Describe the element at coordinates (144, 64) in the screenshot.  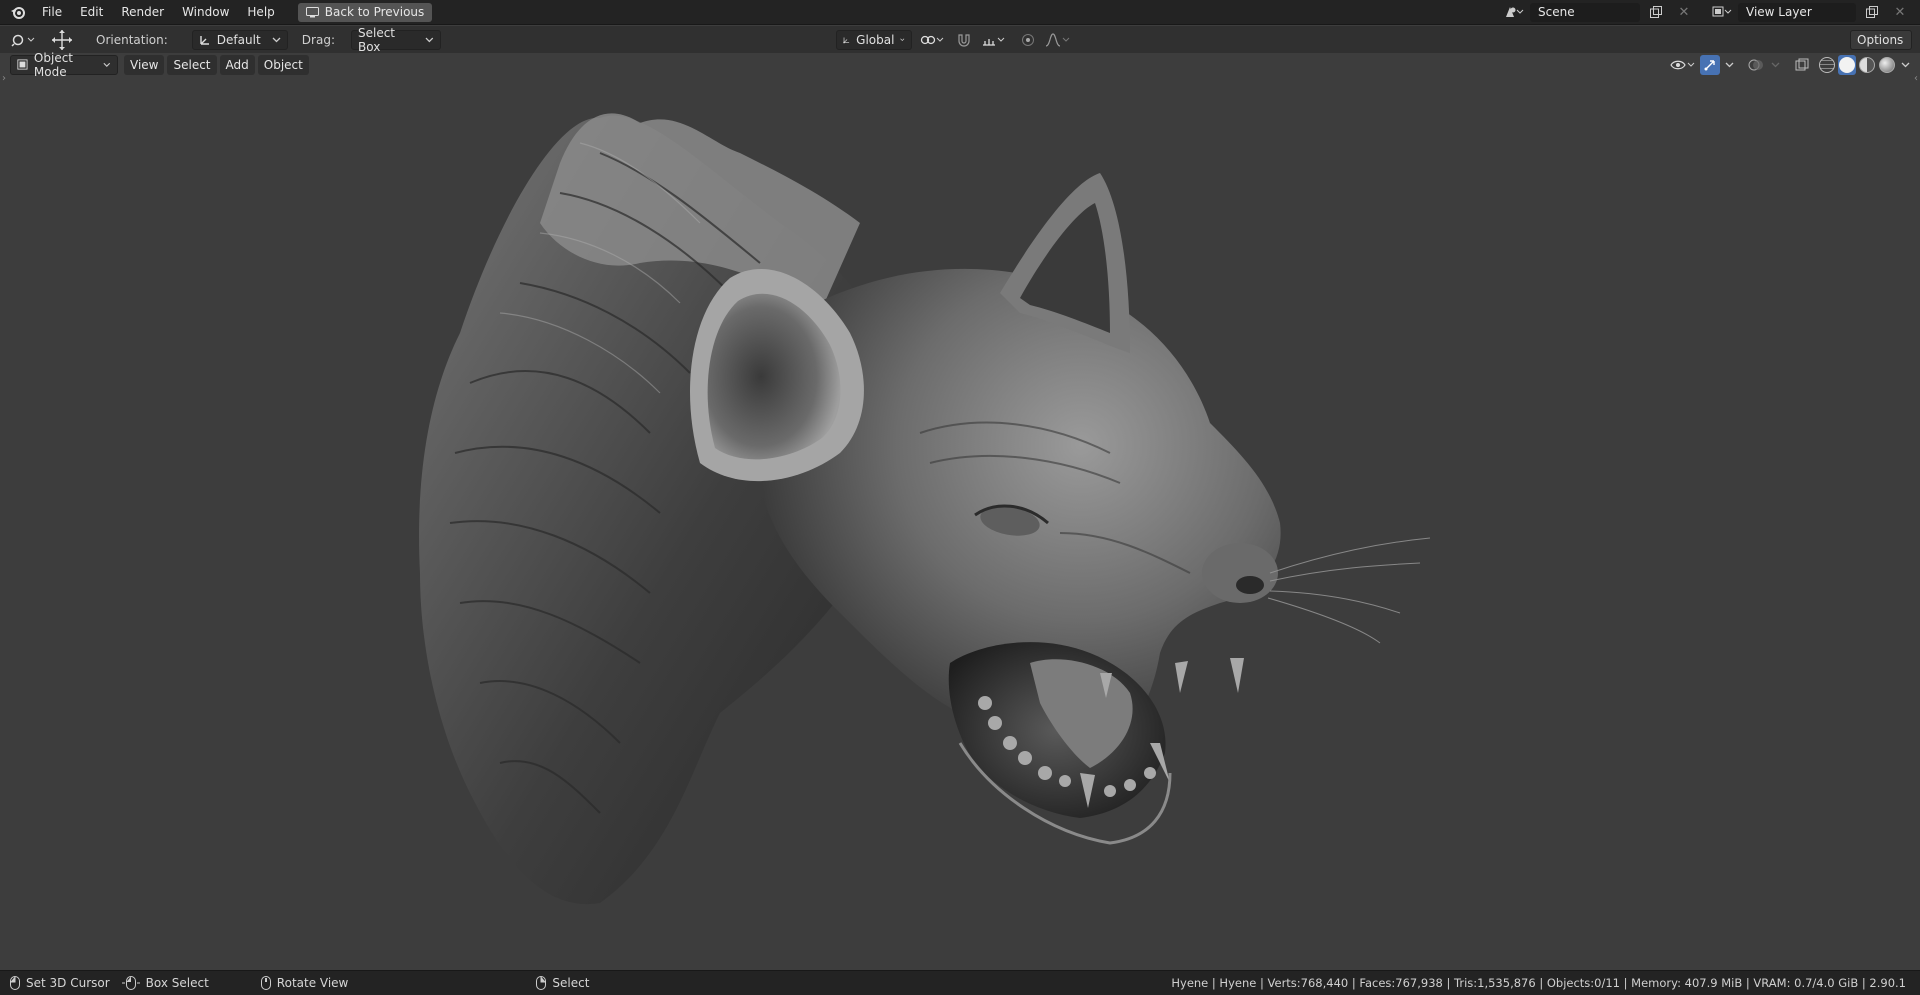
I see `menu-view: View` at that location.